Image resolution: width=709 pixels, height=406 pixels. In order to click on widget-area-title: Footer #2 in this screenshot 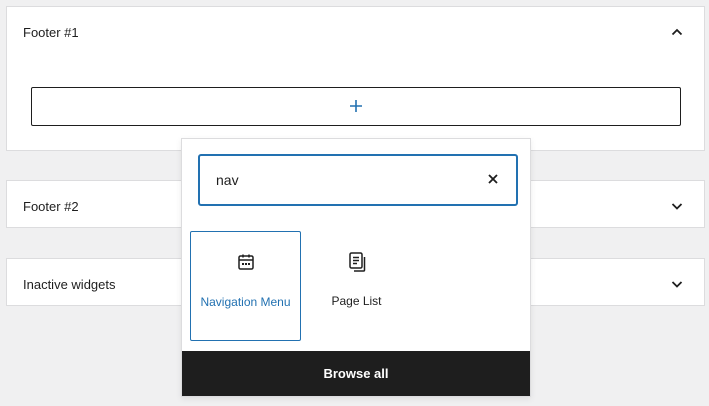, I will do `click(51, 206)`.